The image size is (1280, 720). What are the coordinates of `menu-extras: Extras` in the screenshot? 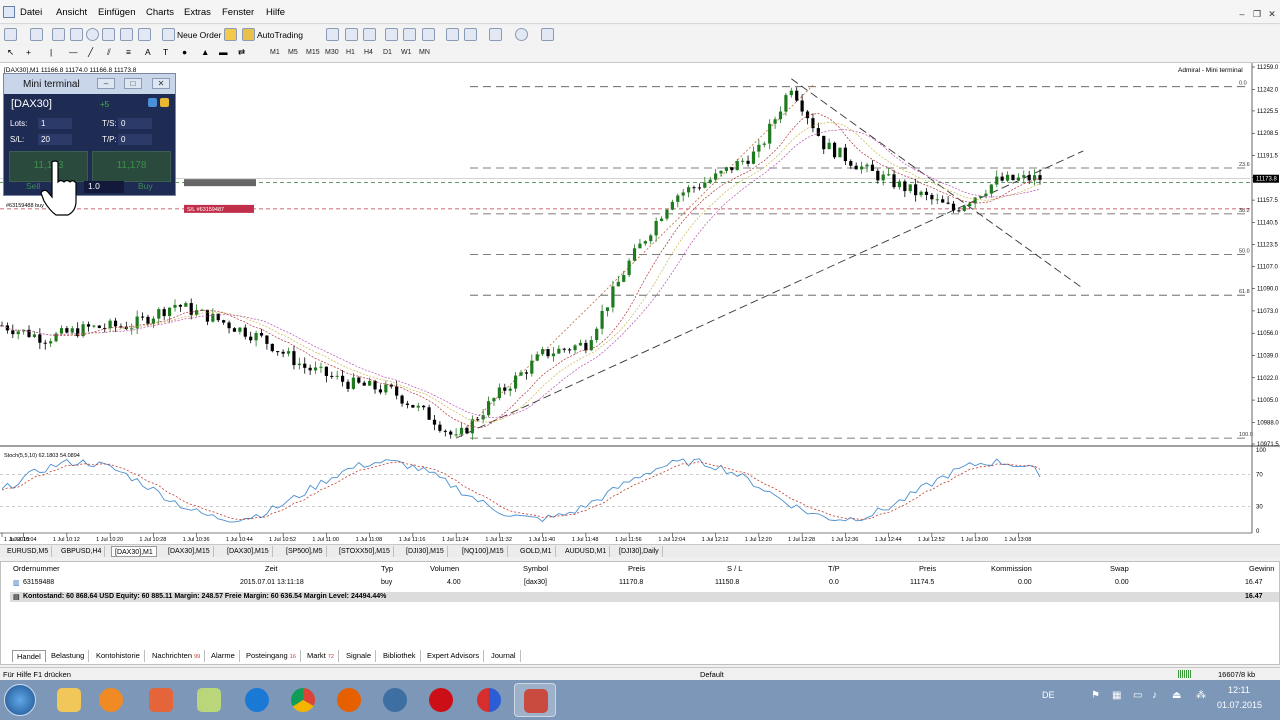 It's located at (197, 12).